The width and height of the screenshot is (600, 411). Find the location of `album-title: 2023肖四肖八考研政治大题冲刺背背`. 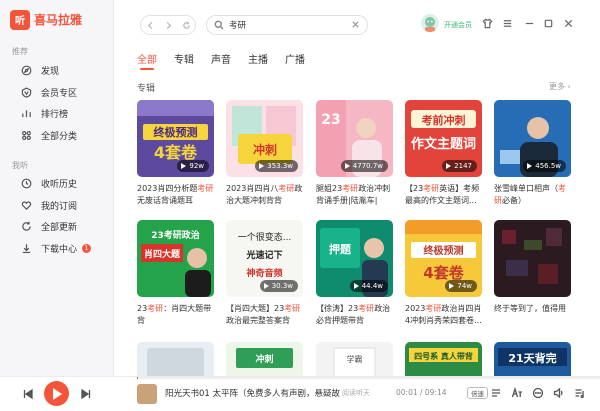

album-title: 2023肖四肖八考研政治大题冲刺背背 is located at coordinates (264, 195).